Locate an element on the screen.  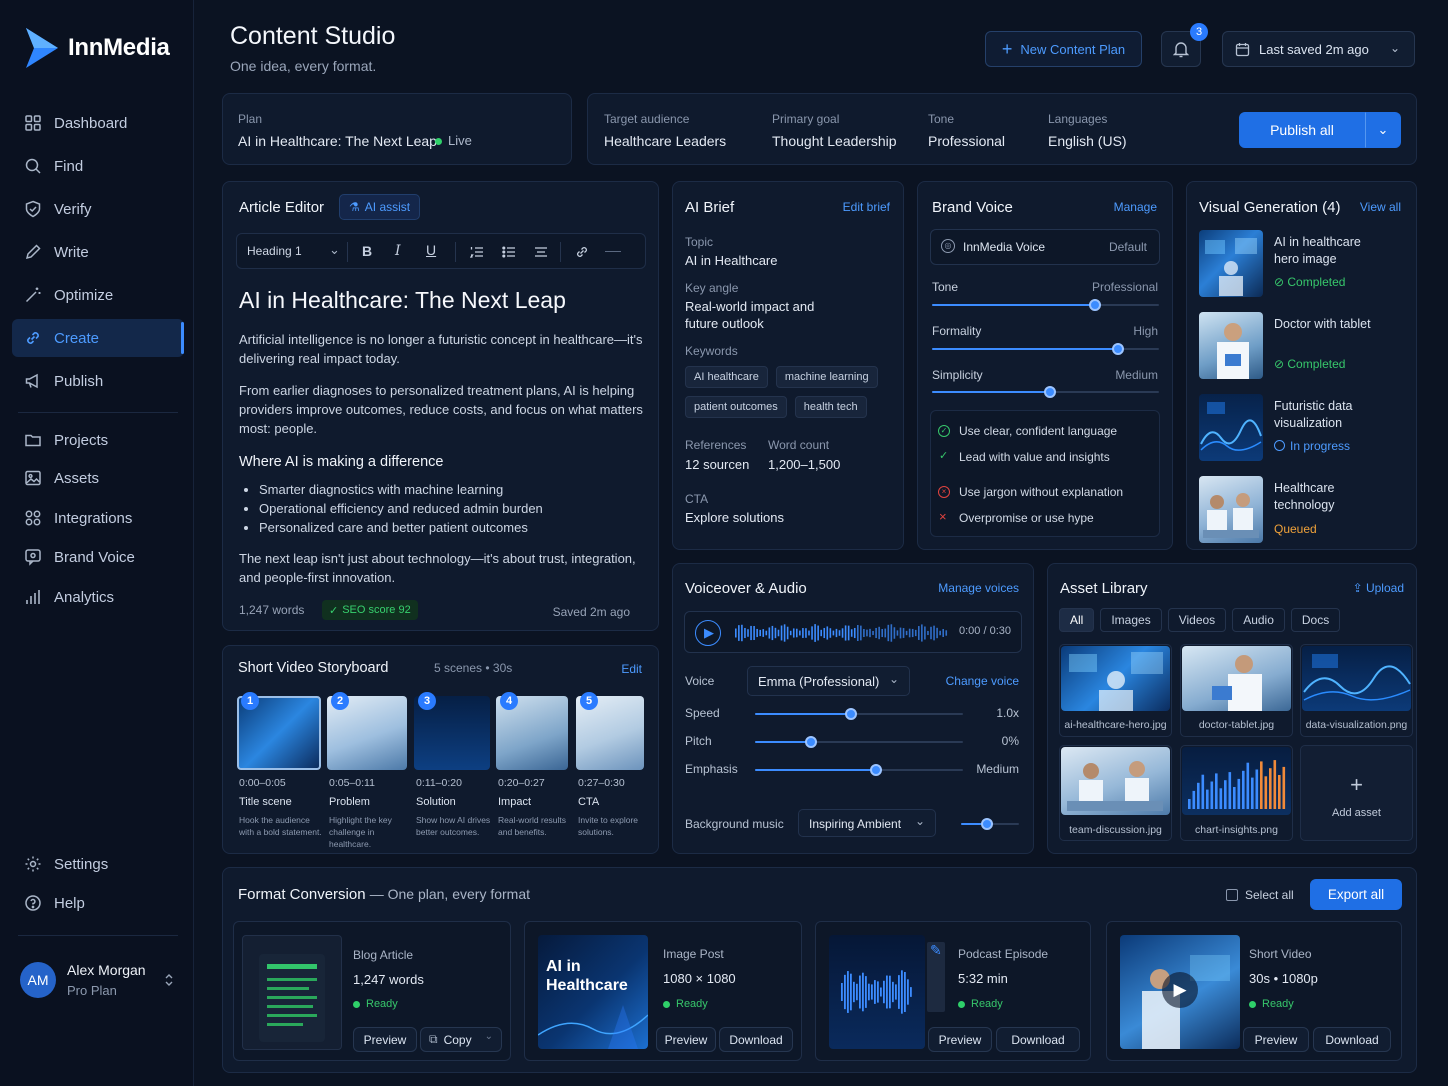
align-icon is located at coordinates (541, 252).